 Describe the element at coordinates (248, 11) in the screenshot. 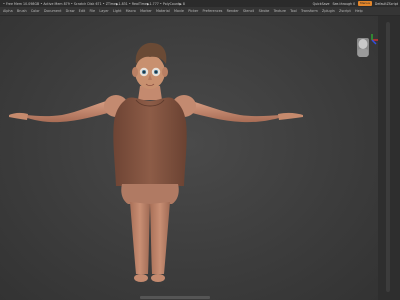

I see `menu-stencil: Stencil` at that location.